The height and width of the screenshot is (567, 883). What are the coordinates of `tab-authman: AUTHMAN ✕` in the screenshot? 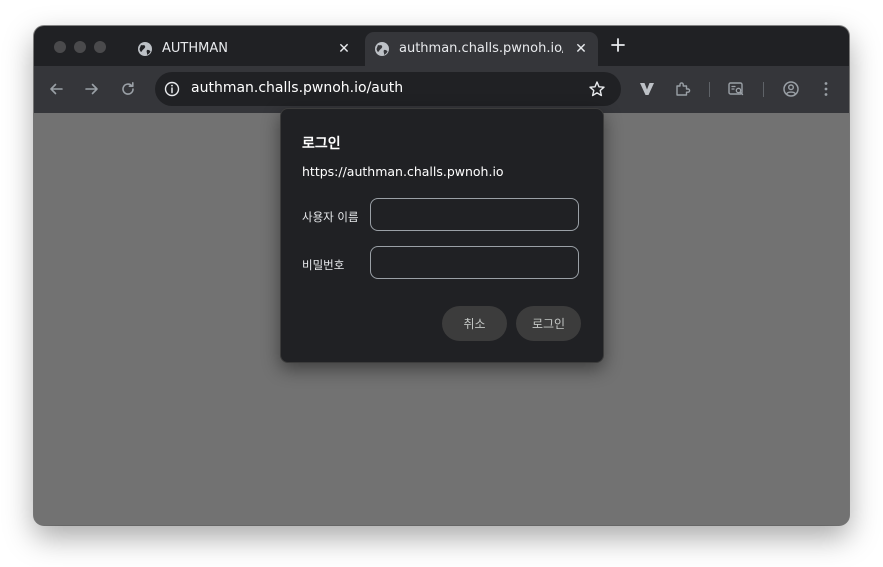 It's located at (245, 49).